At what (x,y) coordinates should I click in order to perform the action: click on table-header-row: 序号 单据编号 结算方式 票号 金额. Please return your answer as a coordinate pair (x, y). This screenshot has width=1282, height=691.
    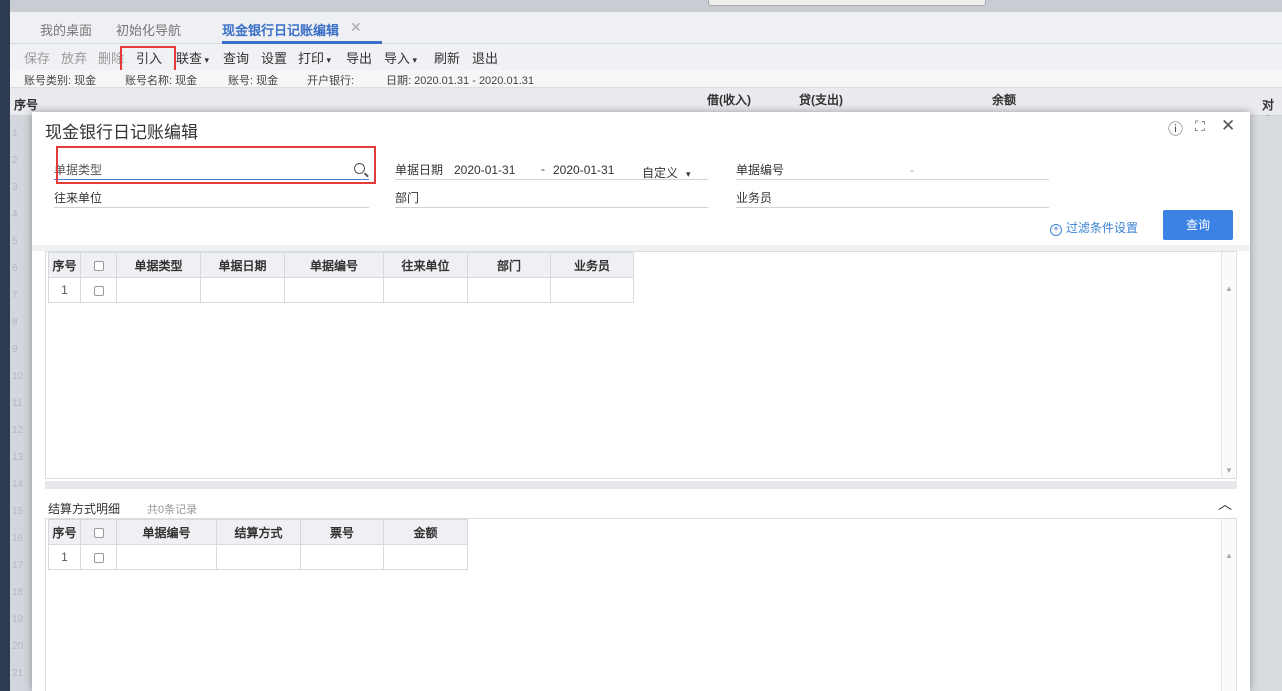
    Looking at the image, I should click on (258, 532).